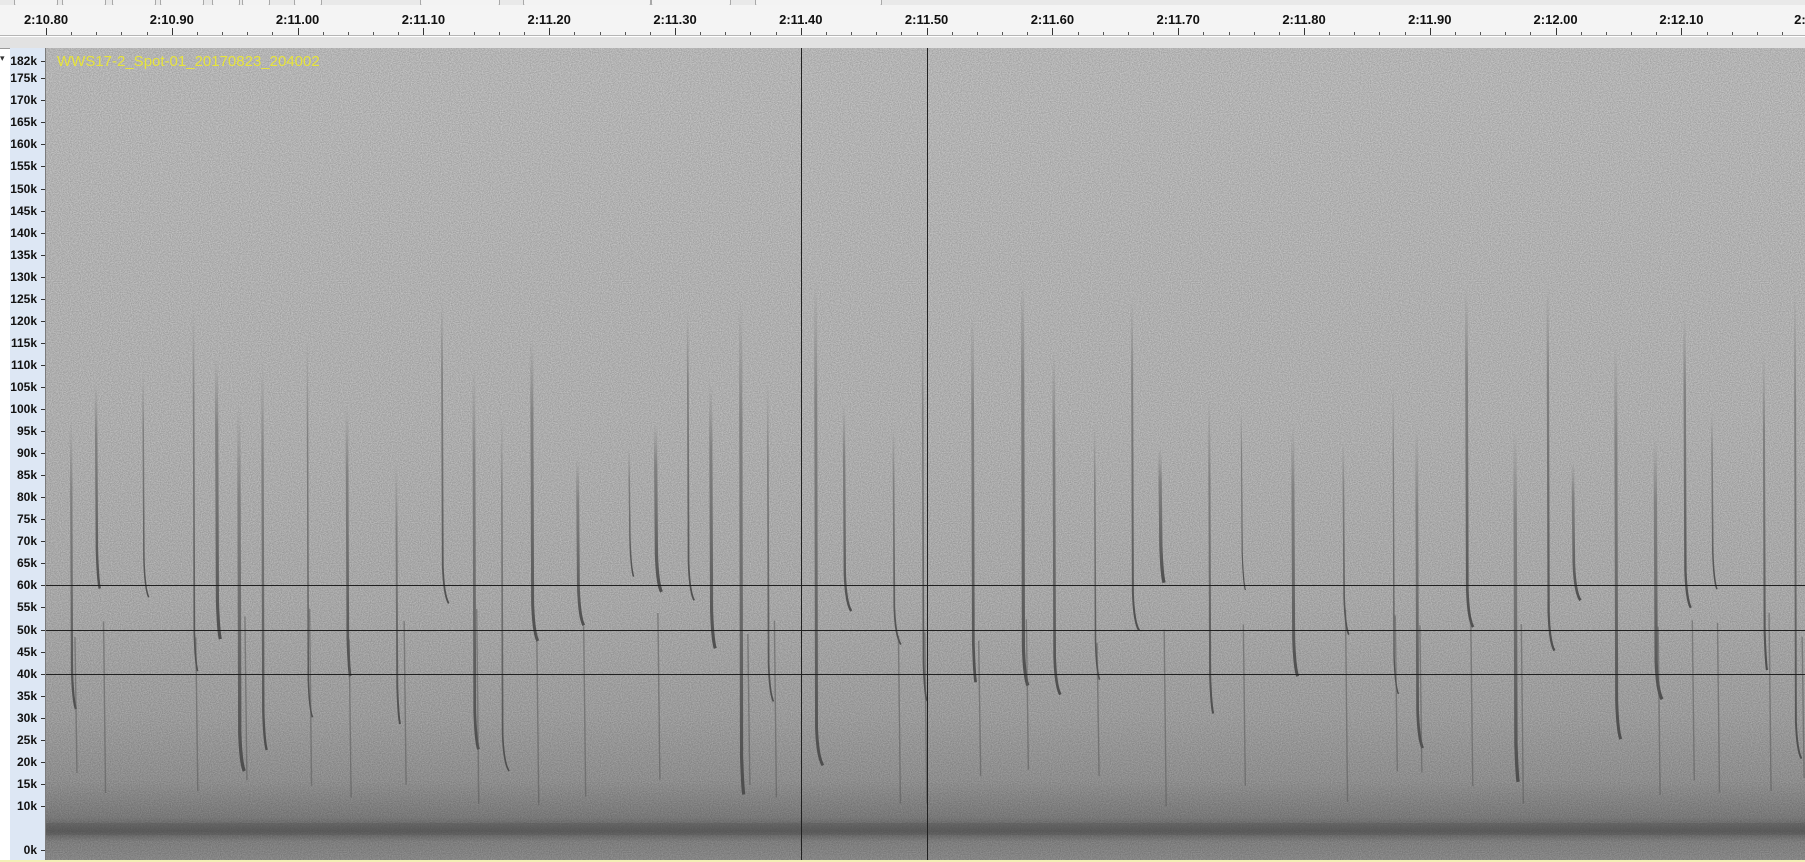 The width and height of the screenshot is (1805, 862). I want to click on frequency-label: 140k, so click(23, 232).